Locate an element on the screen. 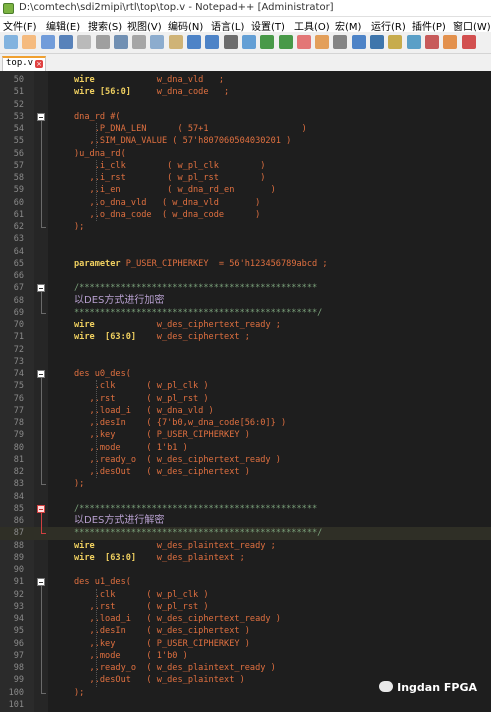 The width and height of the screenshot is (491, 712). doc-map-icon is located at coordinates (413, 42).